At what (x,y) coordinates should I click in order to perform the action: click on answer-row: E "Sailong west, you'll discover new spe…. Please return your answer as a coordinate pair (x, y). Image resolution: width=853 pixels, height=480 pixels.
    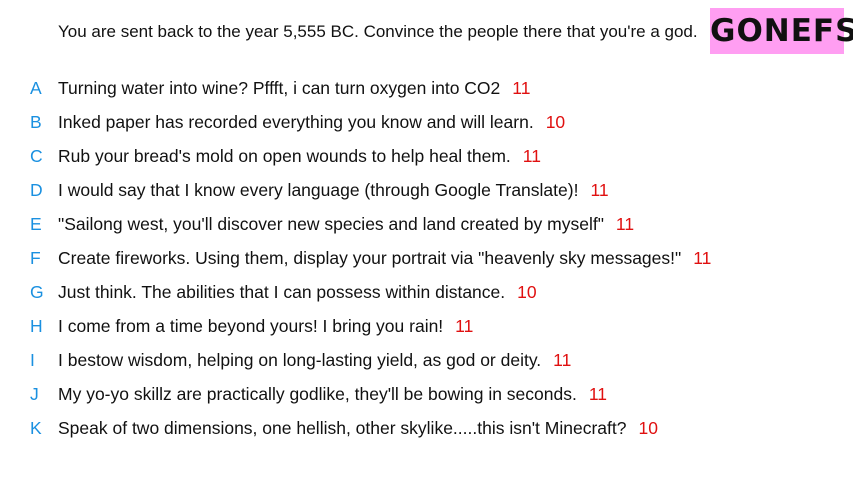
    Looking at the image, I should click on (426, 224).